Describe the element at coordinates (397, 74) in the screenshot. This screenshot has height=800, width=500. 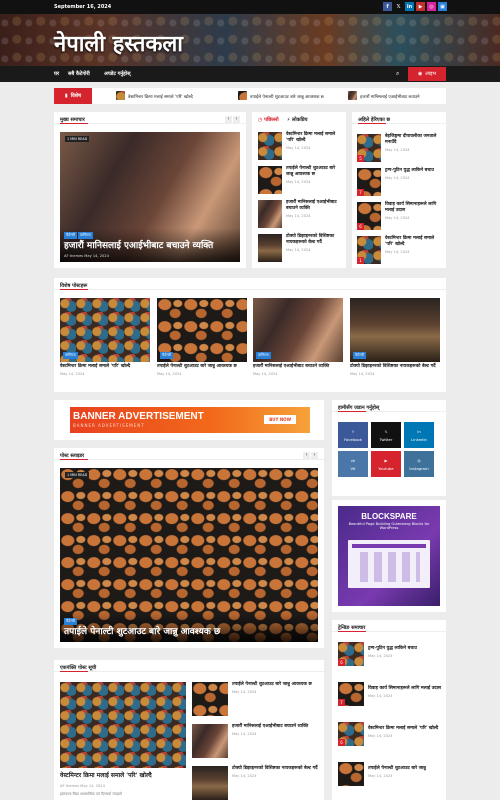
I see `search-icon: ⌕` at that location.